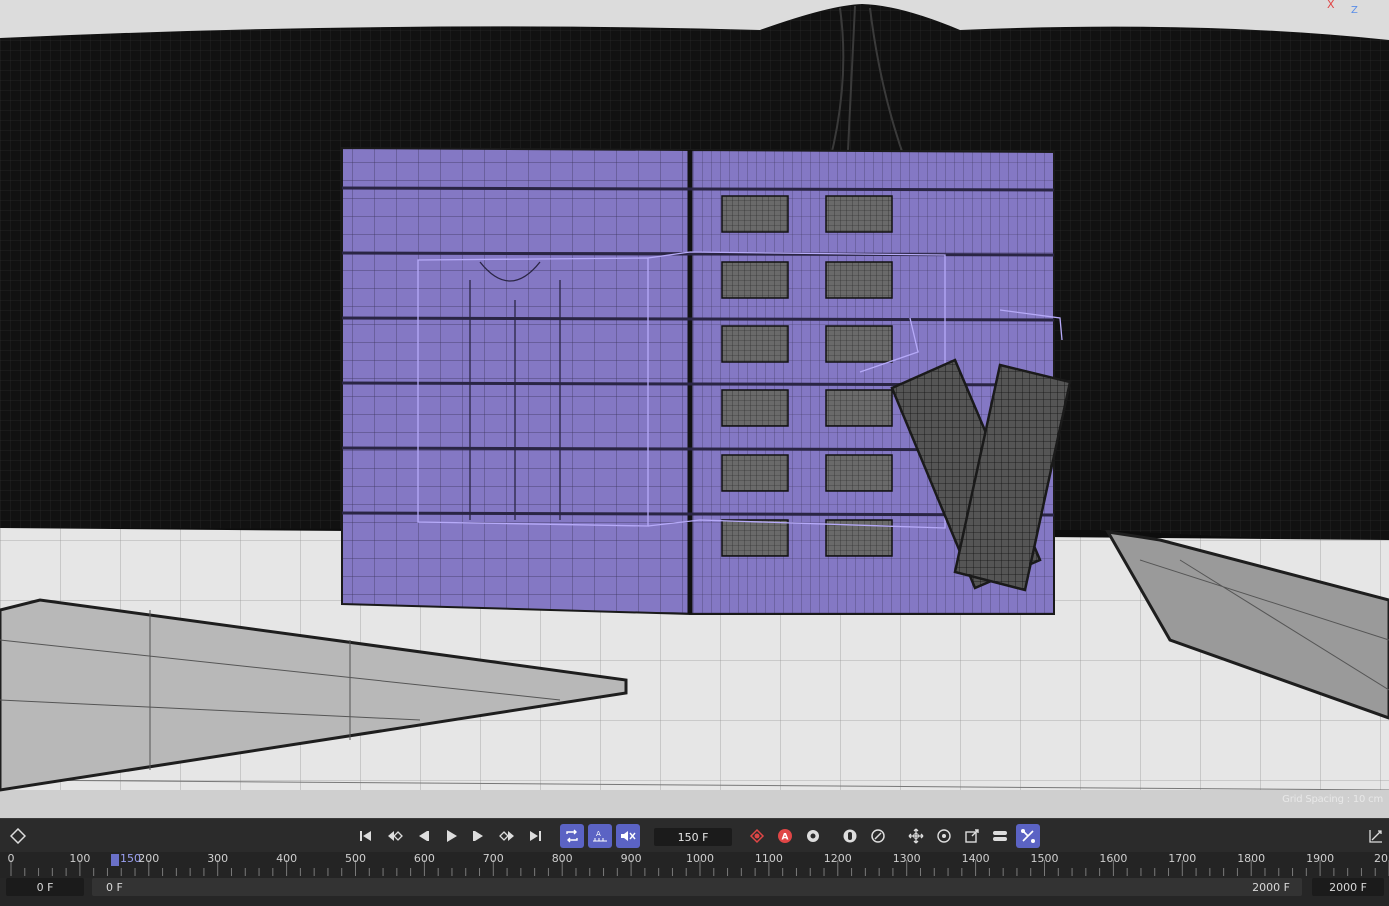 The image size is (1389, 906). Describe the element at coordinates (1251, 858) in the screenshot. I see `timeline-tick-label: 1800` at that location.